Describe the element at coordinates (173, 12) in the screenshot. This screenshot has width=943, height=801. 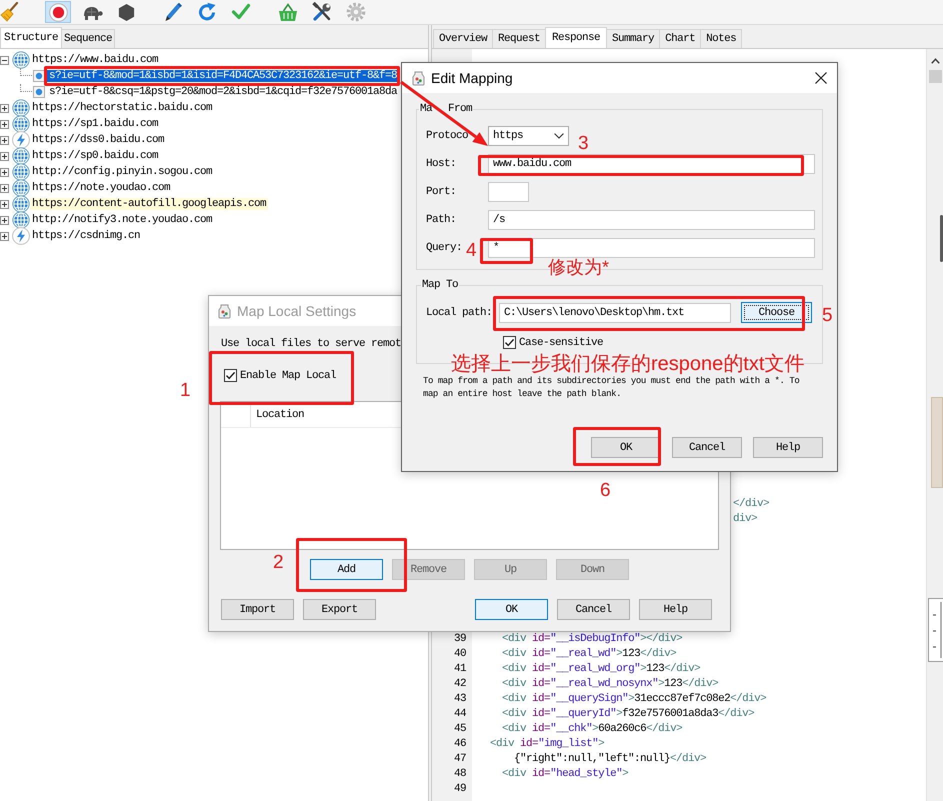
I see `pen-icon` at that location.